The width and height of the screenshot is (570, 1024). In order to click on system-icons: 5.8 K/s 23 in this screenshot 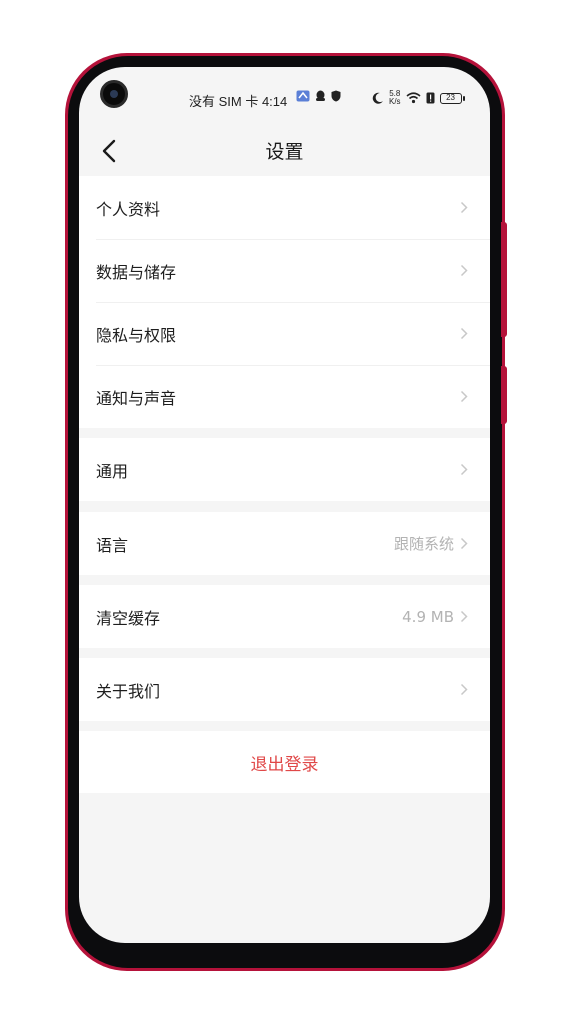, I will do `click(418, 98)`.